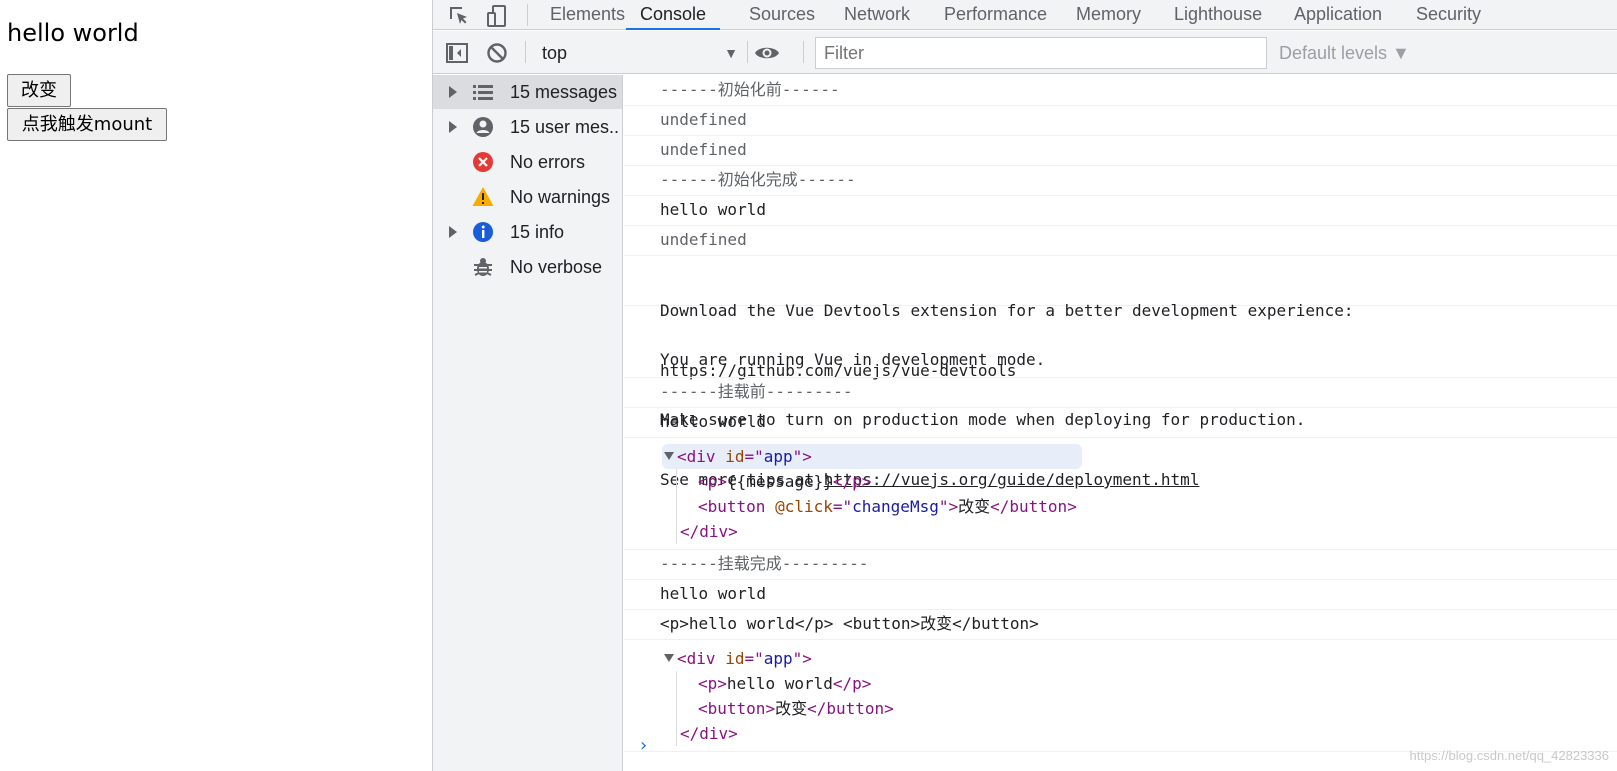 The height and width of the screenshot is (771, 1617). I want to click on sidebar-toggle-icon, so click(457, 53).